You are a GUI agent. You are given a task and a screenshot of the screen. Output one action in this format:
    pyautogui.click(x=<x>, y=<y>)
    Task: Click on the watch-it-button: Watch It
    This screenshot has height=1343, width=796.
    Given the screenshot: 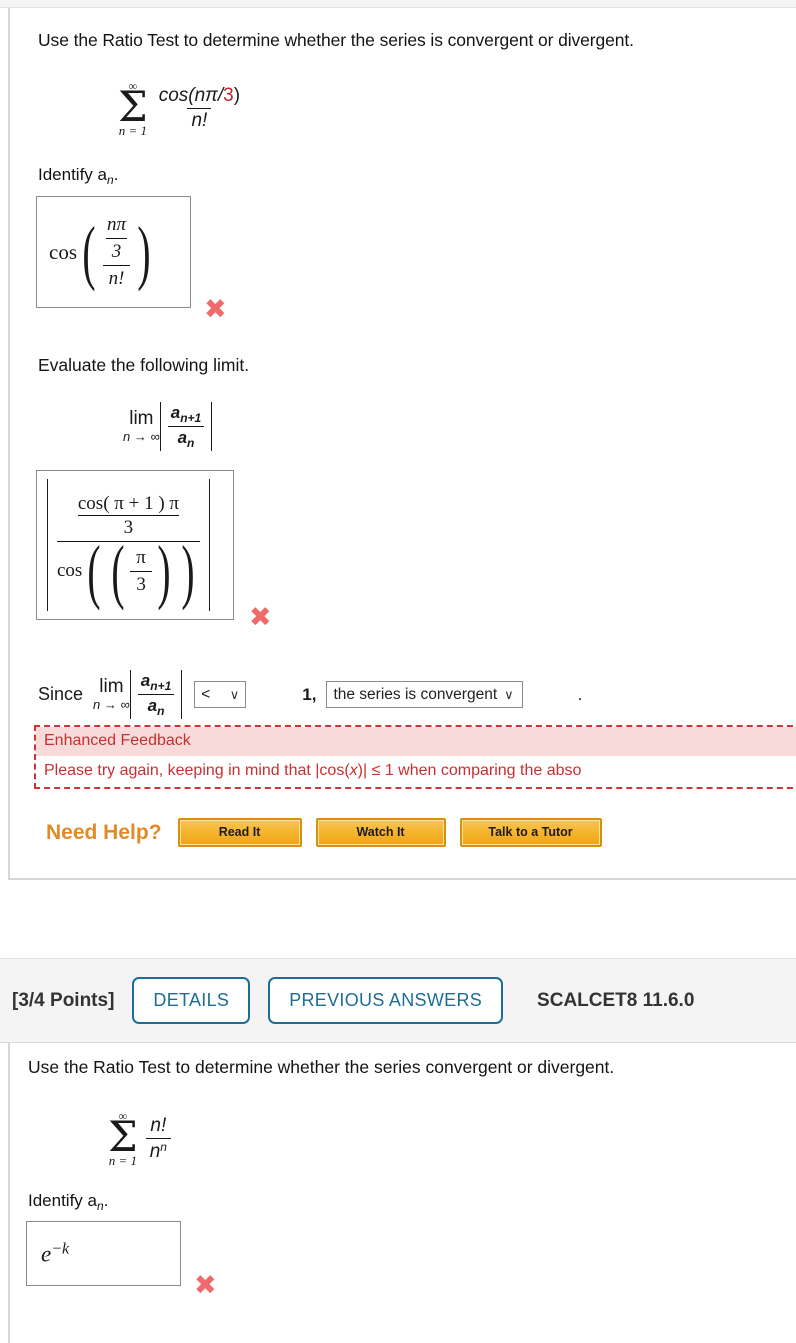 What is the action you would take?
    pyautogui.click(x=380, y=832)
    